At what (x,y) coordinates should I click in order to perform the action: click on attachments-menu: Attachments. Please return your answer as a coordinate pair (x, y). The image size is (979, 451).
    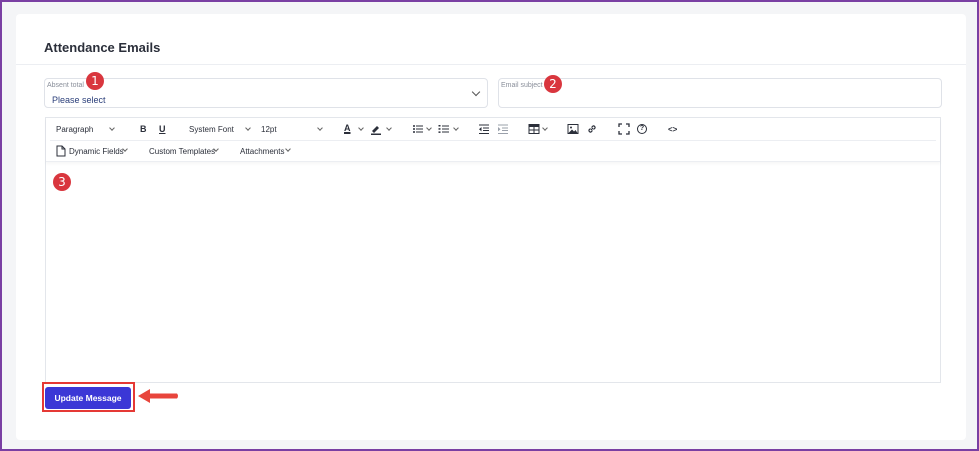
    Looking at the image, I should click on (262, 151).